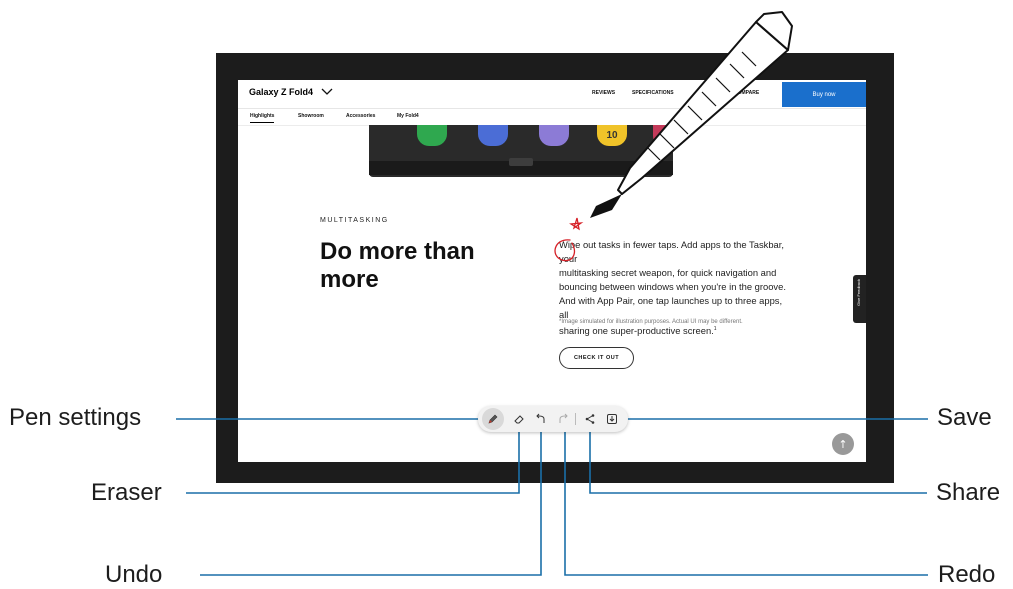  I want to click on callout-share: Share, so click(968, 492).